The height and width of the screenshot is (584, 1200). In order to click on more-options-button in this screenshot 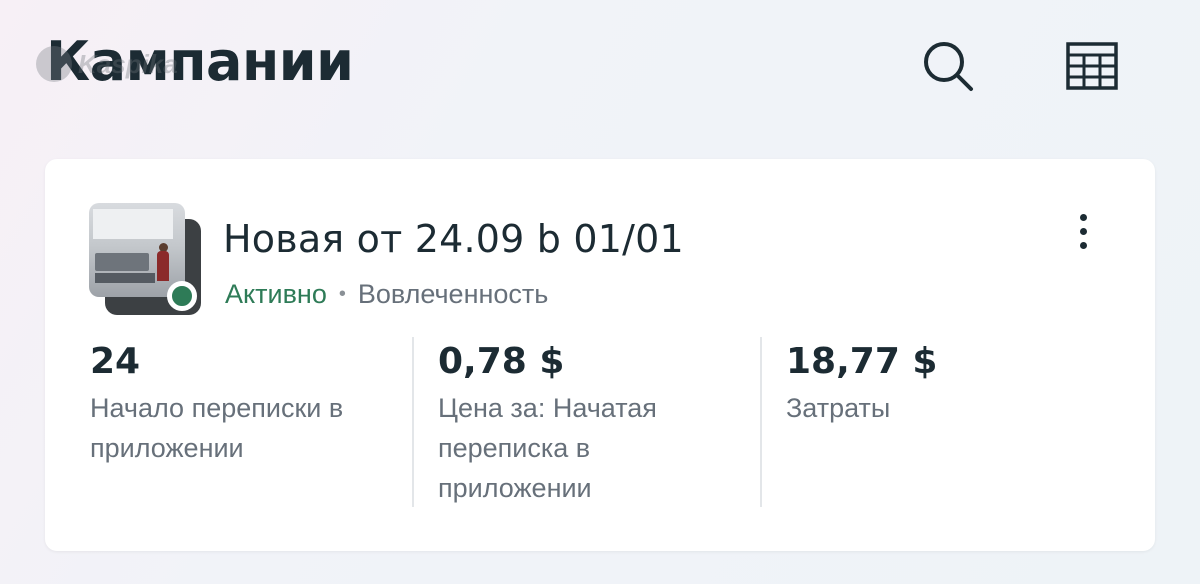, I will do `click(1083, 231)`.